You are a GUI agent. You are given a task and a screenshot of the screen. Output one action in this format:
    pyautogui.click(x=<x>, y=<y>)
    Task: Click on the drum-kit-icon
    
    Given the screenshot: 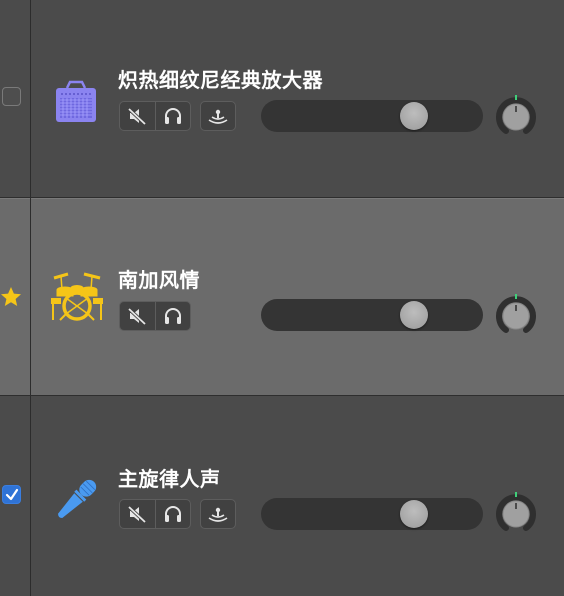 What is the action you would take?
    pyautogui.click(x=77, y=295)
    